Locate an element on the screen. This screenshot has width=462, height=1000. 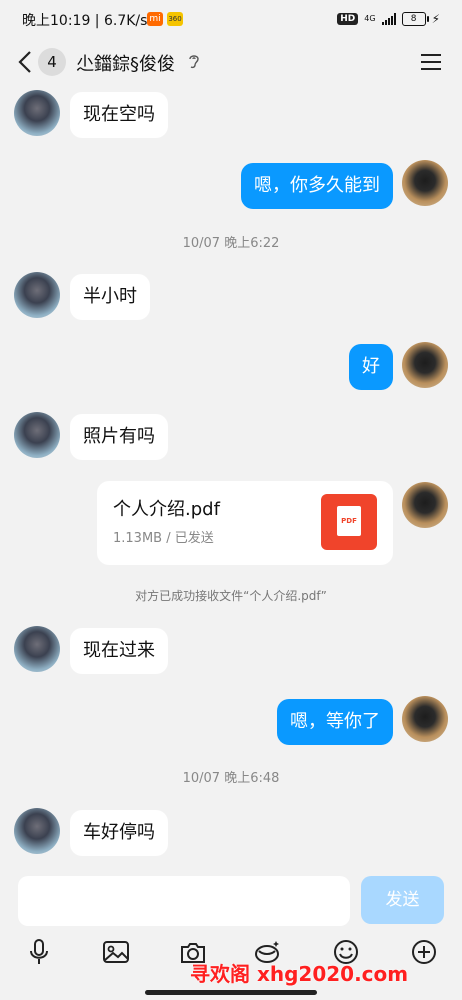
incoming-message: 现在空吗 is located at coordinates (119, 115).